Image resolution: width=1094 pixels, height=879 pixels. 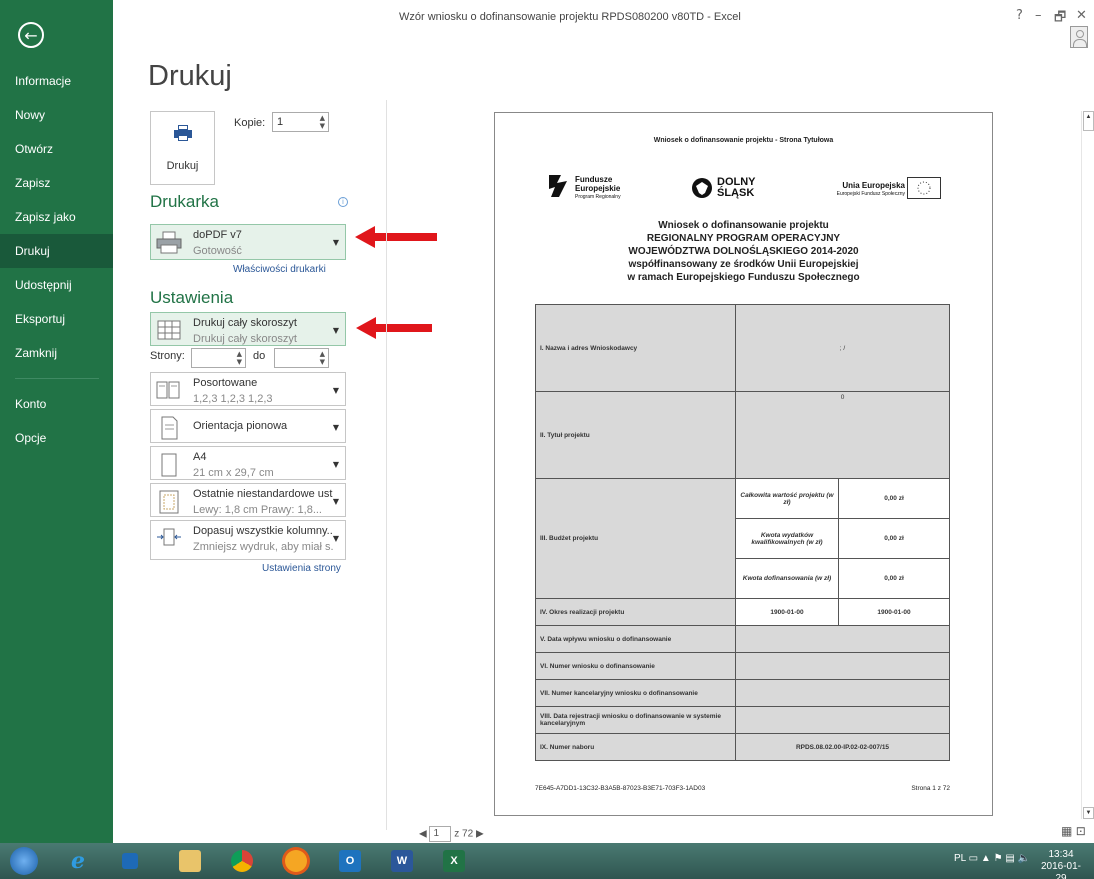 I want to click on paper-main: A4, so click(x=200, y=457).